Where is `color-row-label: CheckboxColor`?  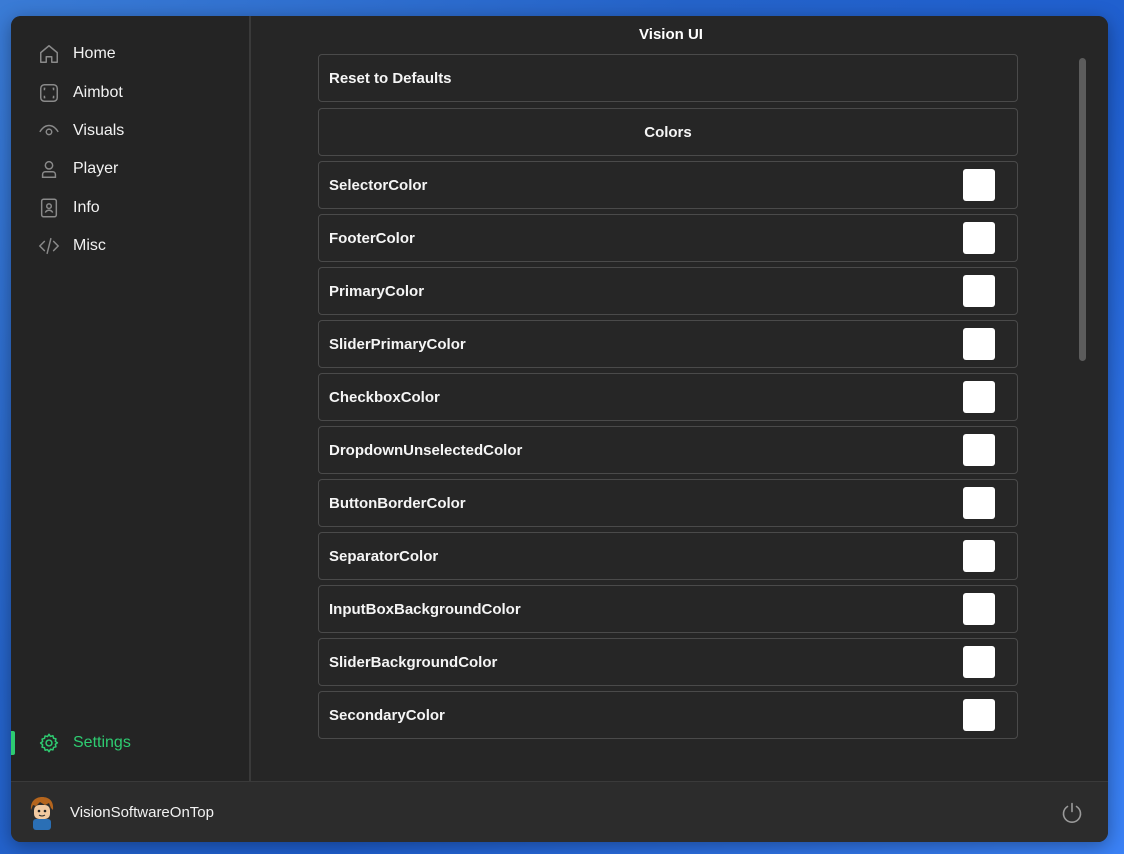 color-row-label: CheckboxColor is located at coordinates (384, 397).